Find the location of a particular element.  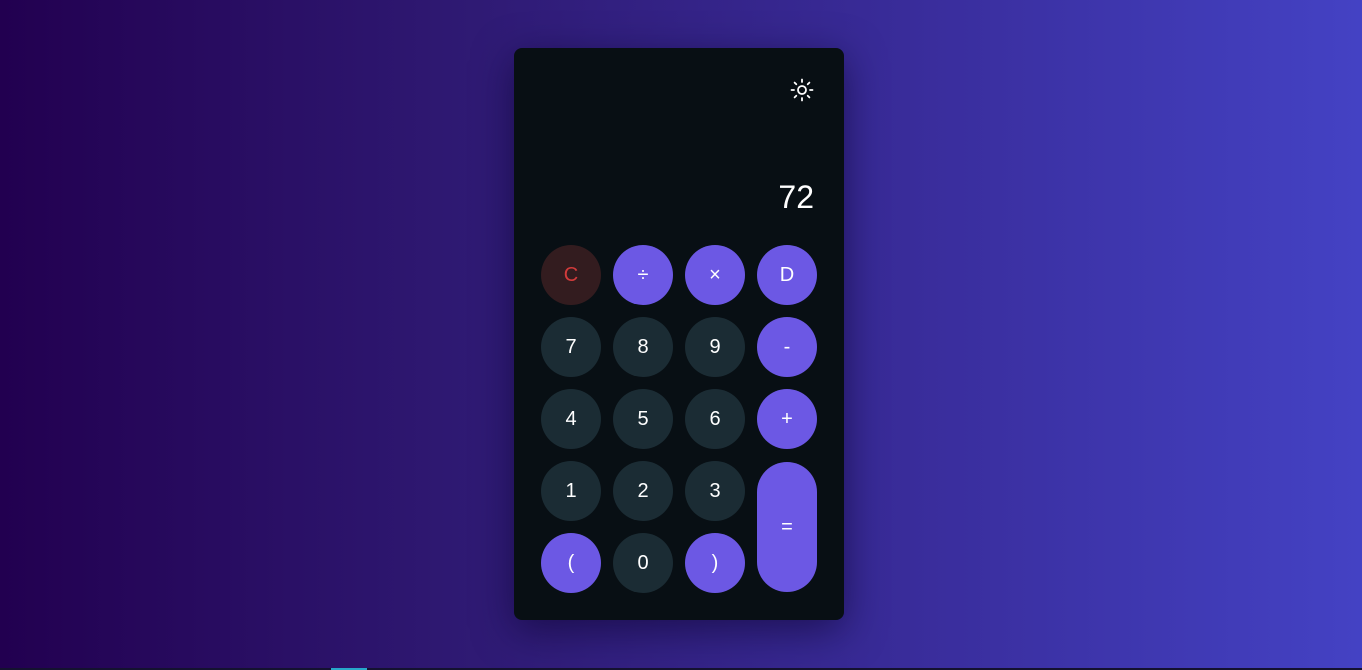

digit-6-button: 6 is located at coordinates (715, 419).